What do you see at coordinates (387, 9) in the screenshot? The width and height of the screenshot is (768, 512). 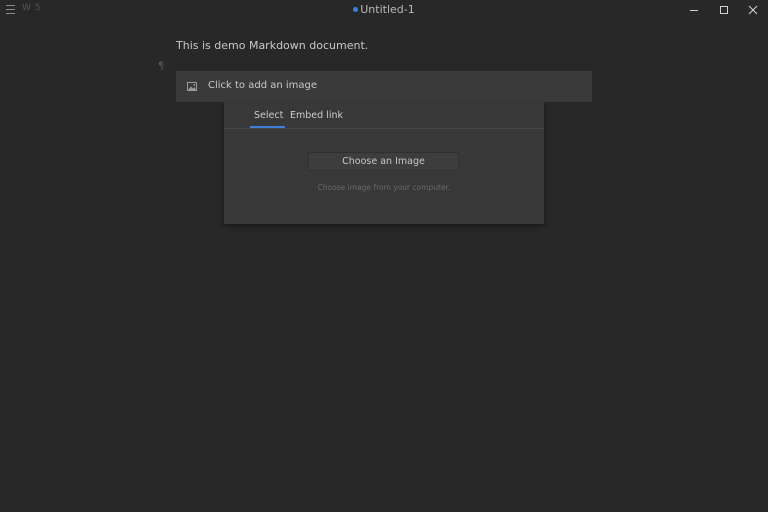 I see `document-title: Untitled-1` at bounding box center [387, 9].